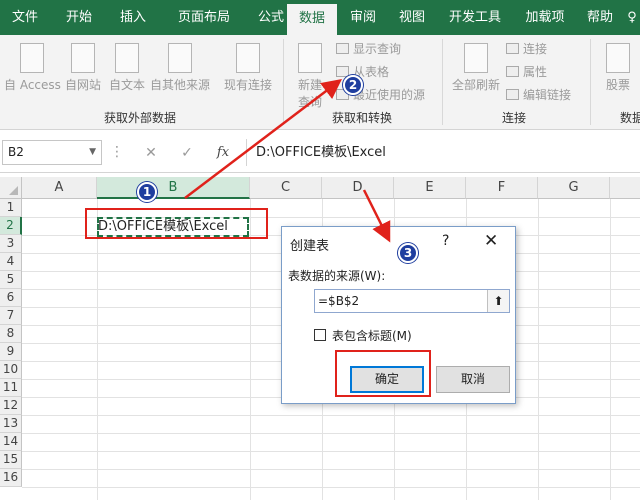  I want to click on edit-link-icon, so click(512, 94).